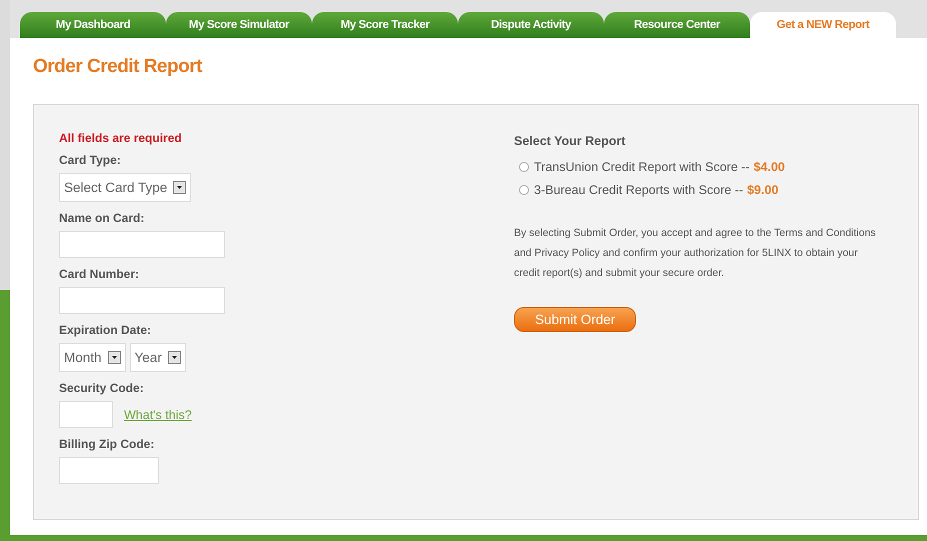  Describe the element at coordinates (642, 167) in the screenshot. I see `option-label: TransUnion Credit Report with Score --` at that location.